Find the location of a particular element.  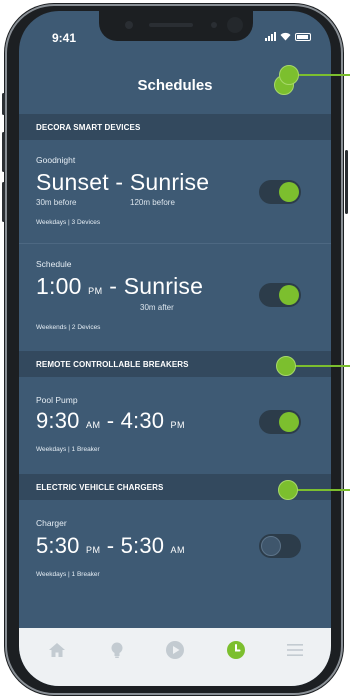

nav-scenes is located at coordinates (175, 650).